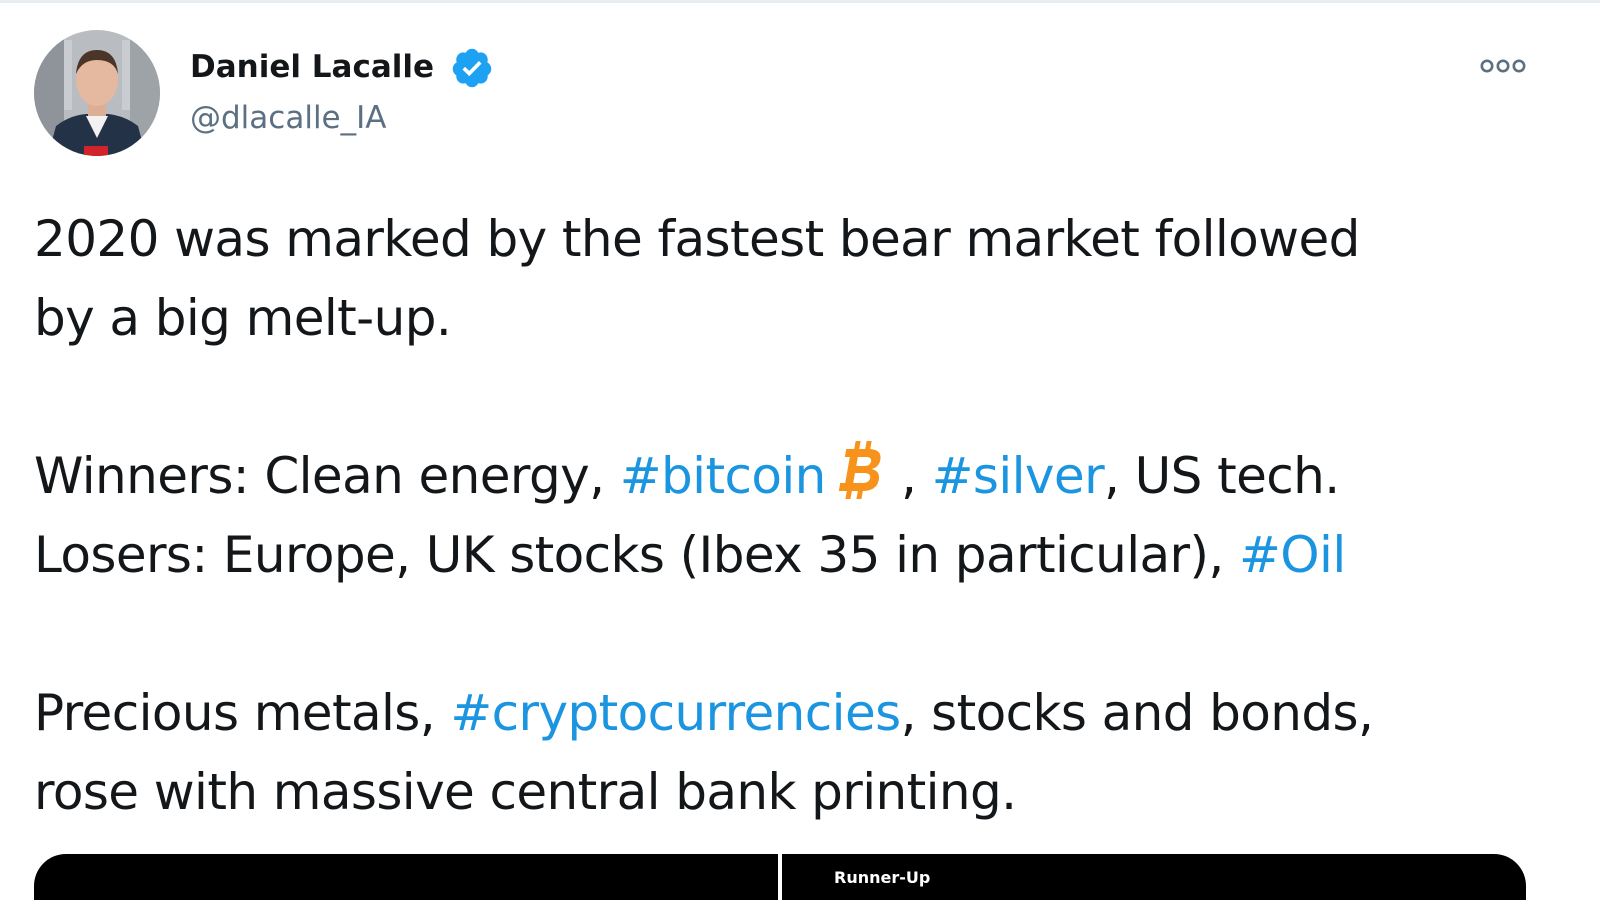 The image size is (1600, 900). Describe the element at coordinates (1292, 555) in the screenshot. I see `hashtag-oil: #Oil` at that location.